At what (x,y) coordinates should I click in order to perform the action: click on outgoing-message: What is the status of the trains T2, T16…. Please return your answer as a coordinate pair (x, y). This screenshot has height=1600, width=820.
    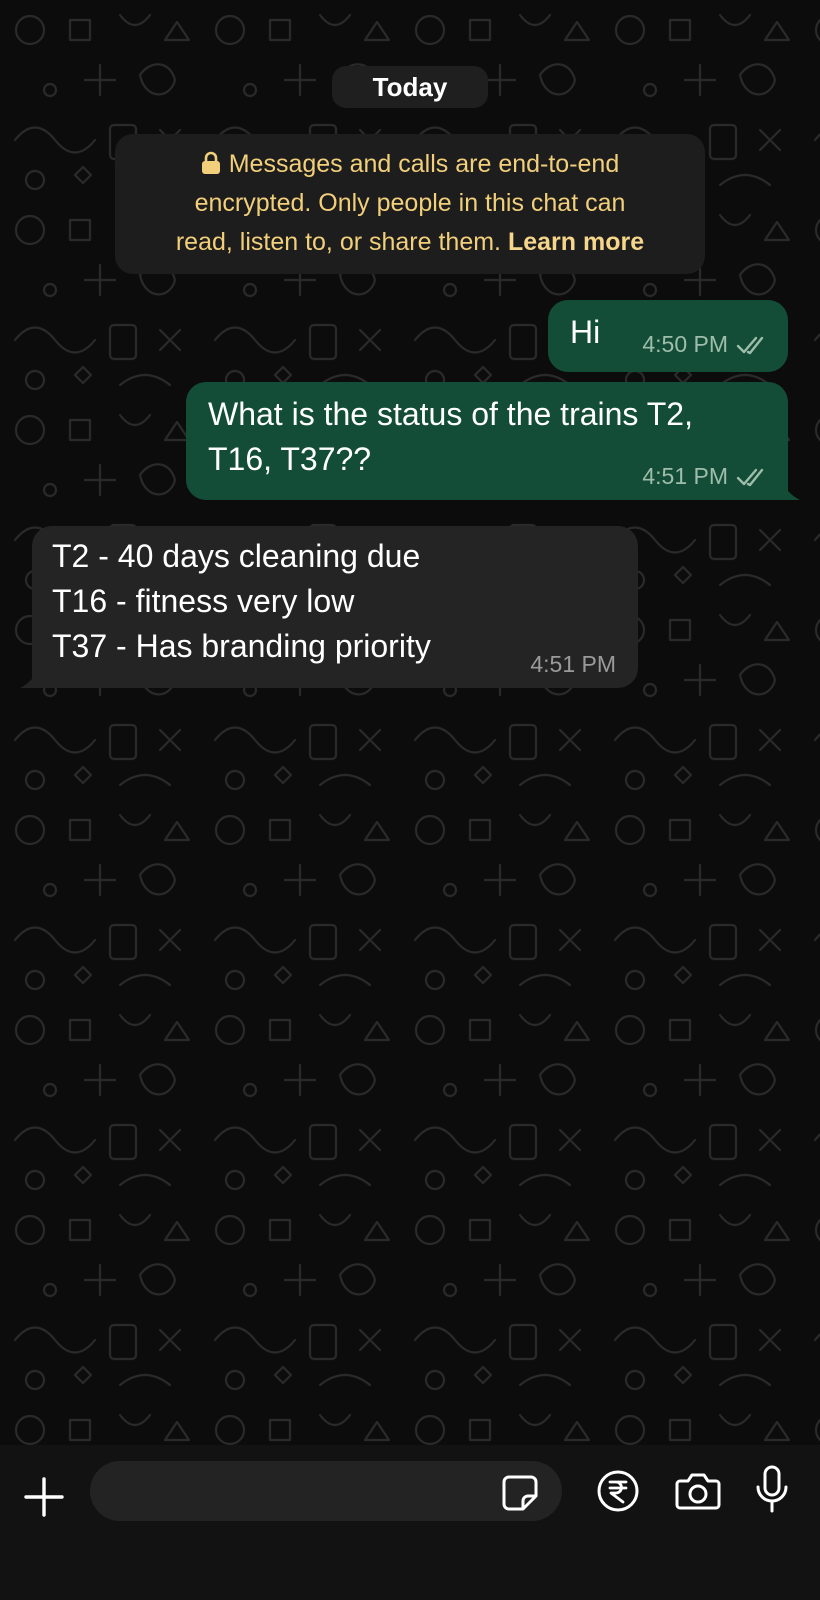
    Looking at the image, I should click on (487, 441).